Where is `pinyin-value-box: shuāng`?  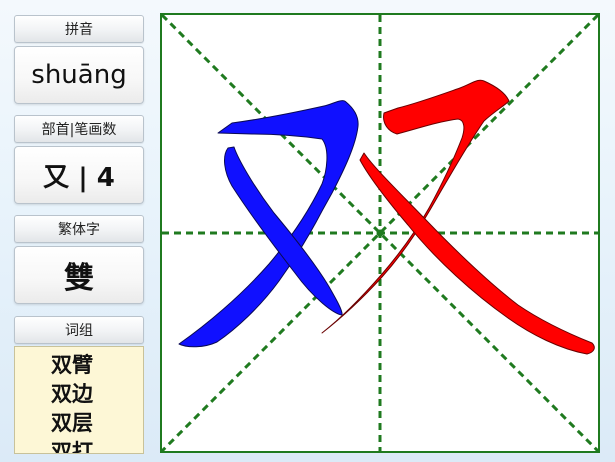 pinyin-value-box: shuāng is located at coordinates (79, 75).